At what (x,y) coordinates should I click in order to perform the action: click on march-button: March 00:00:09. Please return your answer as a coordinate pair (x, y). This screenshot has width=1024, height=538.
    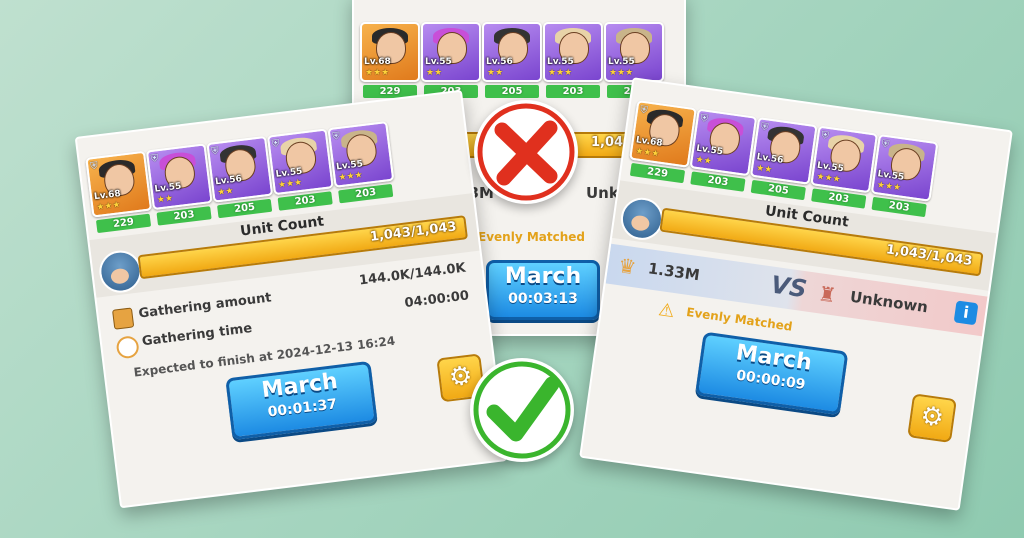
    Looking at the image, I should click on (771, 373).